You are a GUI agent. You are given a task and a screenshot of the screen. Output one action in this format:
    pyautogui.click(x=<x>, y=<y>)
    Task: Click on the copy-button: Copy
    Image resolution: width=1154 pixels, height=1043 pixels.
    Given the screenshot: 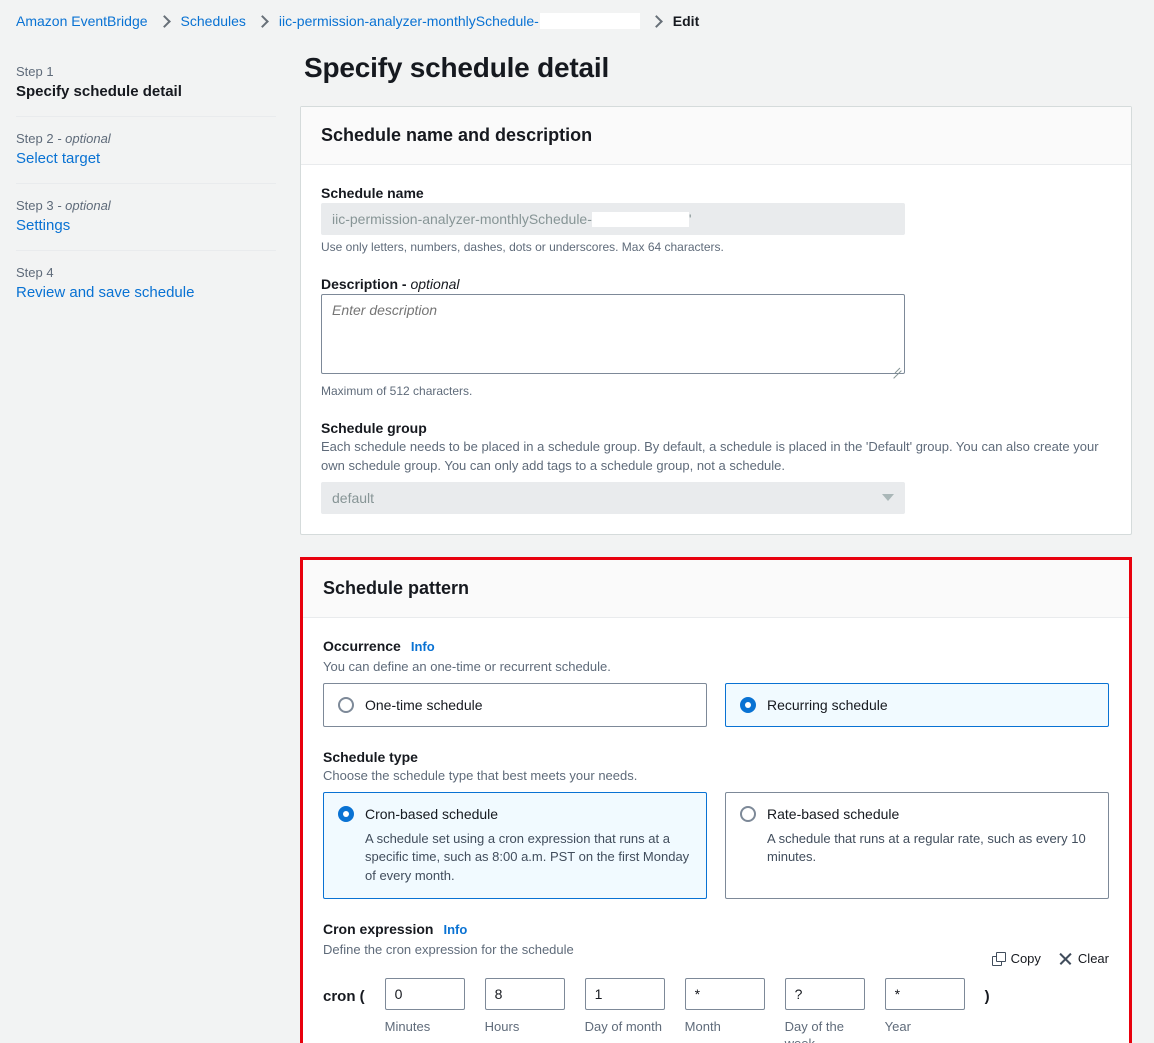 What is the action you would take?
    pyautogui.click(x=1016, y=958)
    